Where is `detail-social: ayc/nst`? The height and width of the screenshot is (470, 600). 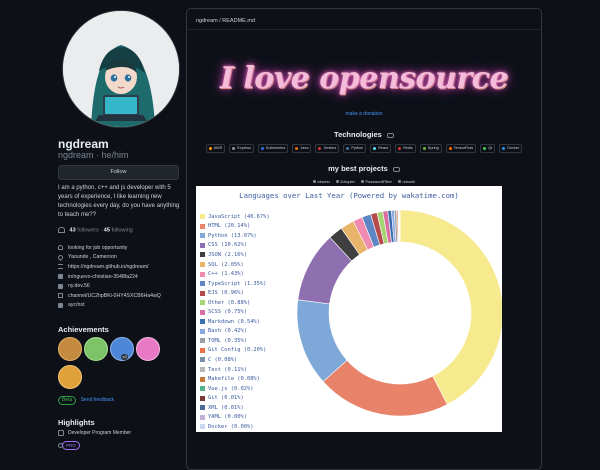
detail-social: ayc/nst is located at coordinates (119, 306).